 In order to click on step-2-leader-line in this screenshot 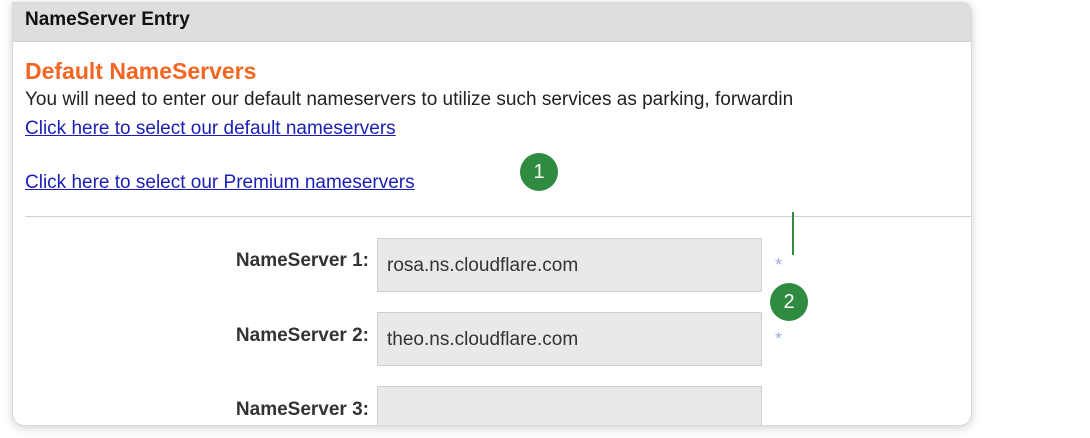, I will do `click(793, 233)`.